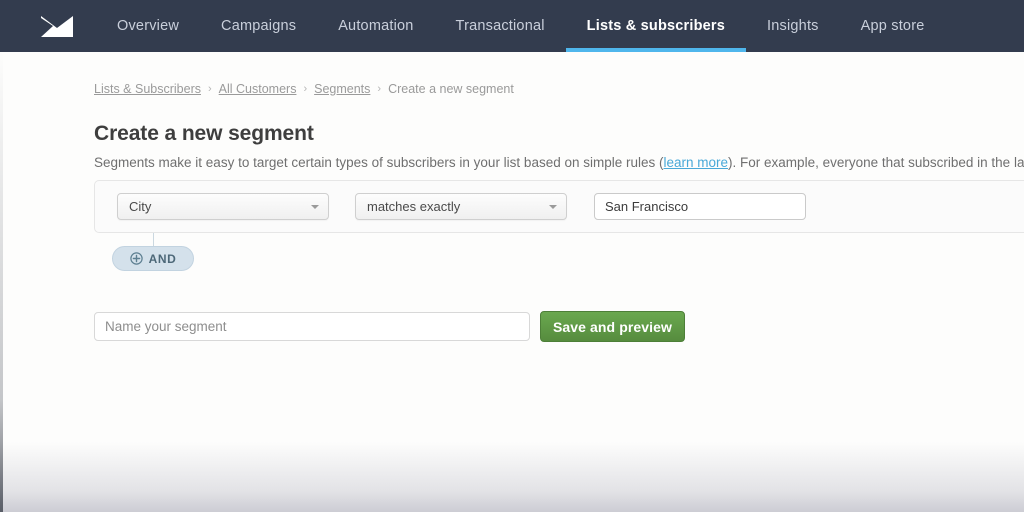  What do you see at coordinates (162, 258) in the screenshot?
I see `add-and-condition-label: AND` at bounding box center [162, 258].